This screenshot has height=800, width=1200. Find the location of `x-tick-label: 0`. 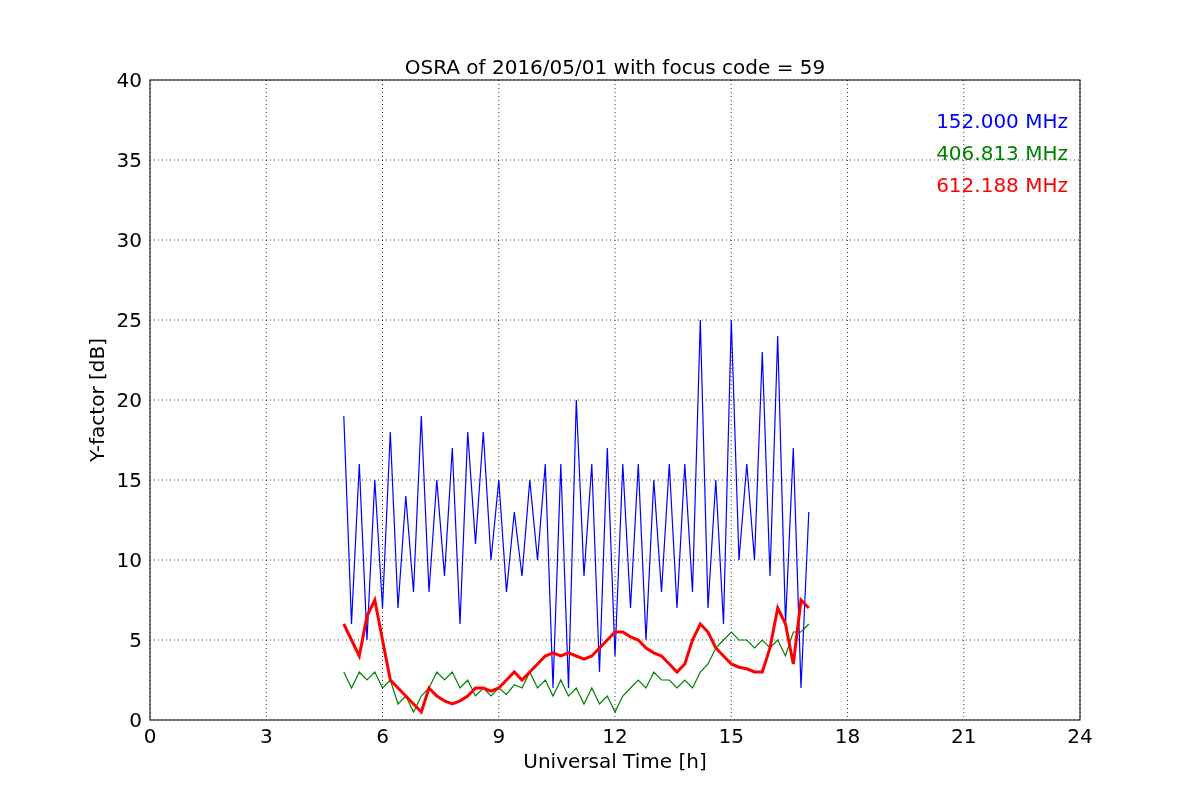

x-tick-label: 0 is located at coordinates (150, 736).